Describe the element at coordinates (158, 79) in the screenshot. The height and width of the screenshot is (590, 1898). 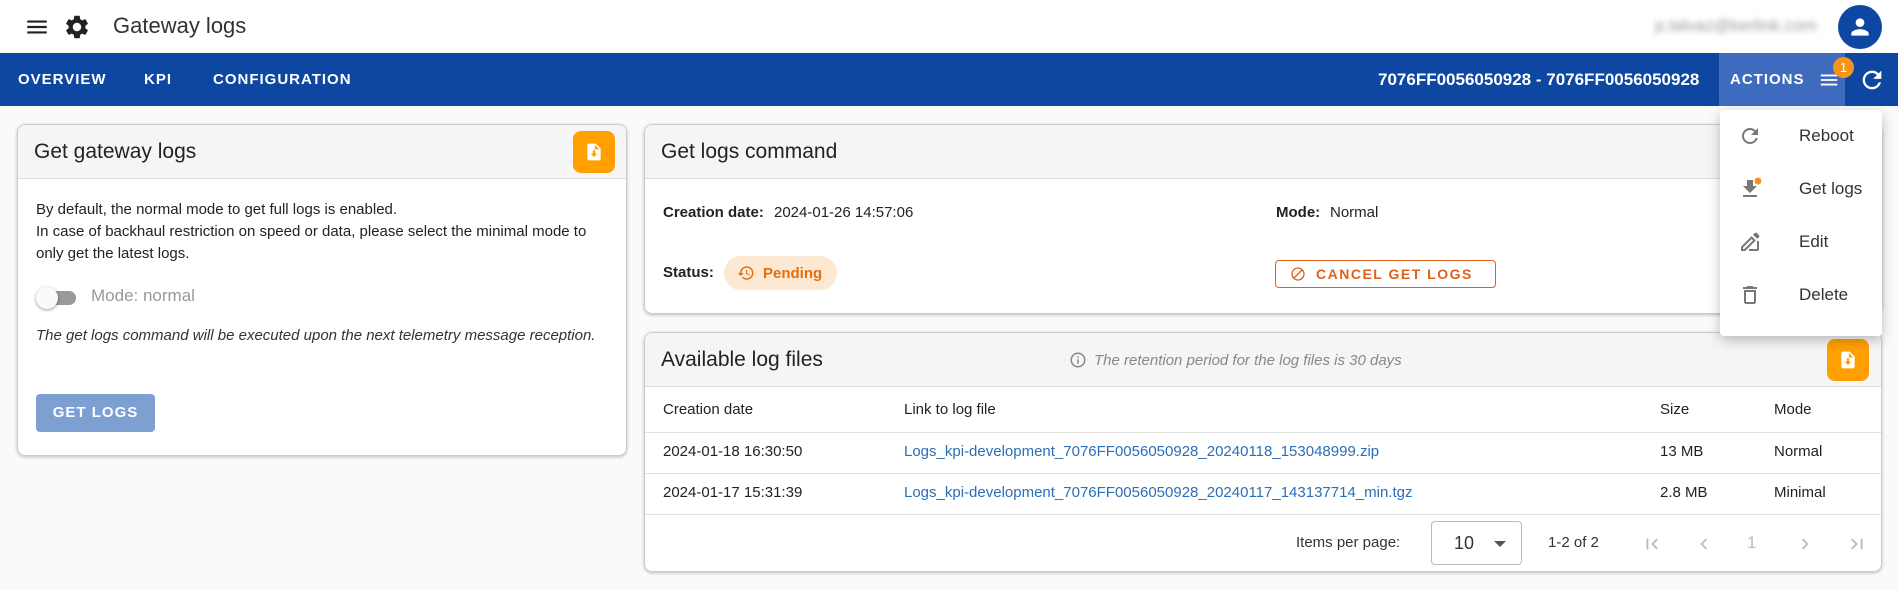
I see `tab-kpi: KPI` at that location.